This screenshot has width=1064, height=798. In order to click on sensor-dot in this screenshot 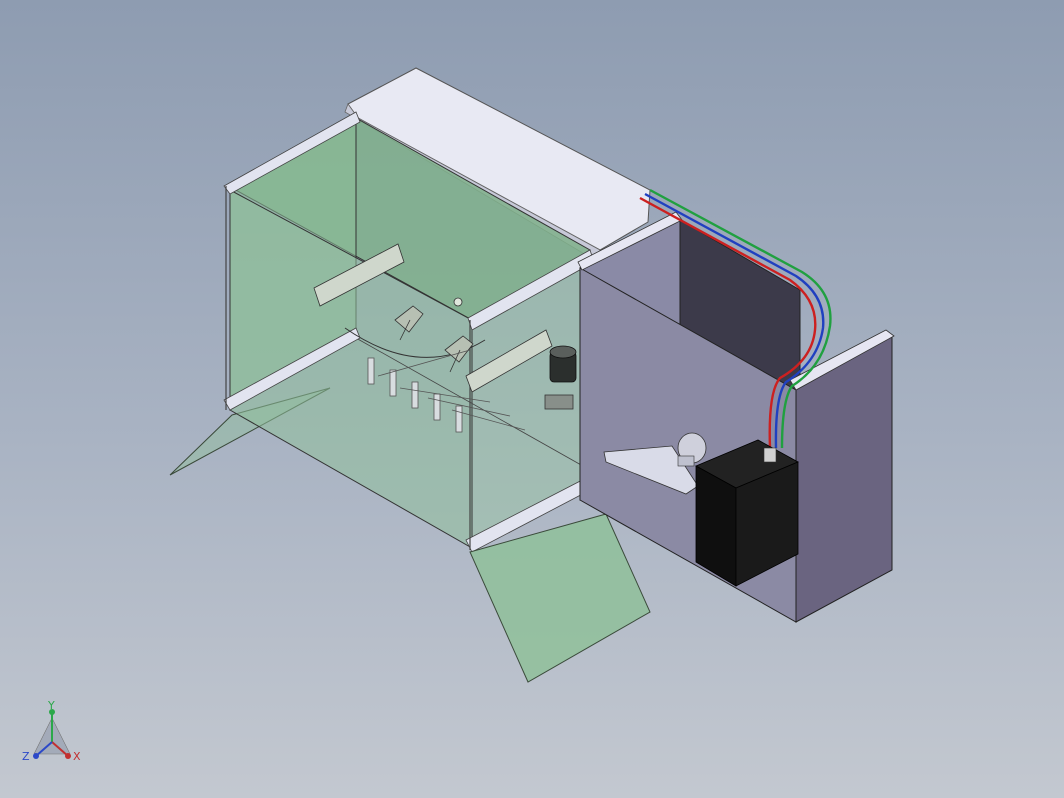, I will do `click(458, 302)`.